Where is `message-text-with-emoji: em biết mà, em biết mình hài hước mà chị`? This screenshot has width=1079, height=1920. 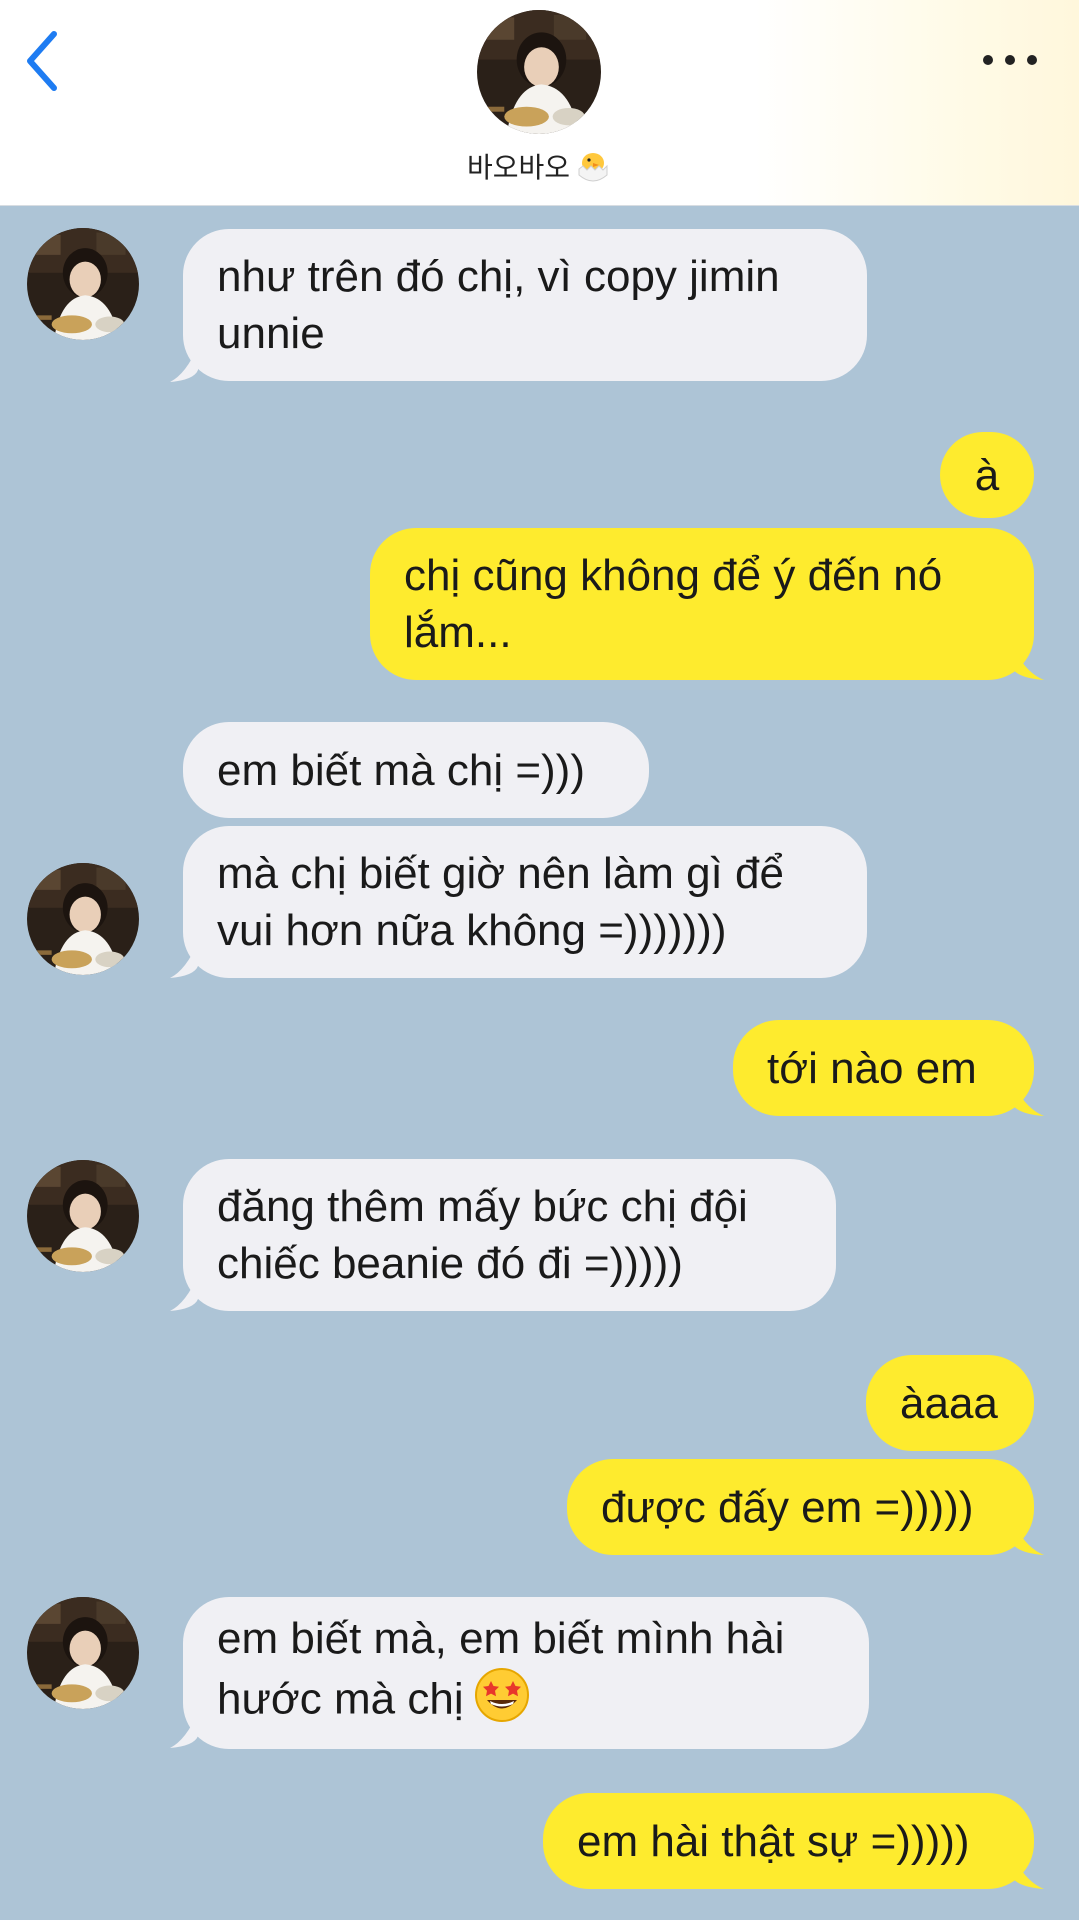
message-text-with-emoji: em biết mà, em biết mình hài hước mà chị is located at coordinates (500, 1673).